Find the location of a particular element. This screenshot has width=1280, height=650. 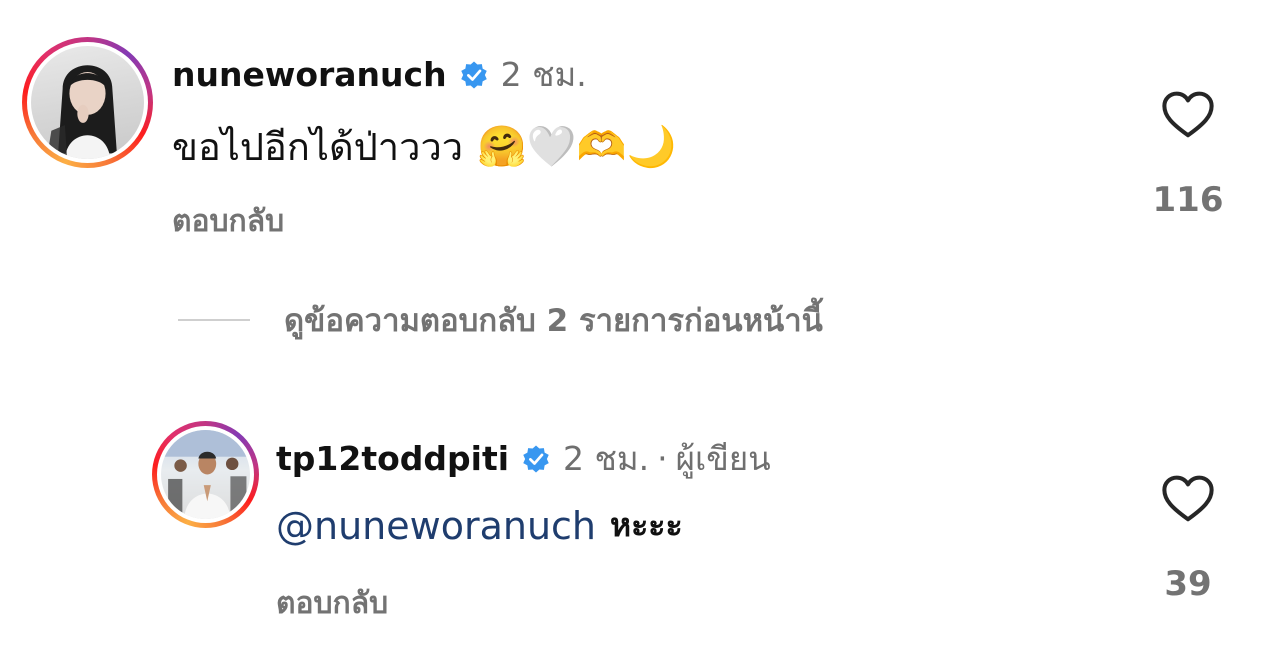

profile-photo-woman-icon is located at coordinates (81, 112).